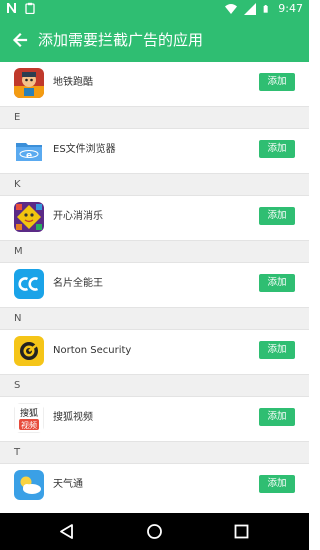 The width and height of the screenshot is (320, 550). Describe the element at coordinates (29, 284) in the screenshot. I see `camcard-icon` at that location.